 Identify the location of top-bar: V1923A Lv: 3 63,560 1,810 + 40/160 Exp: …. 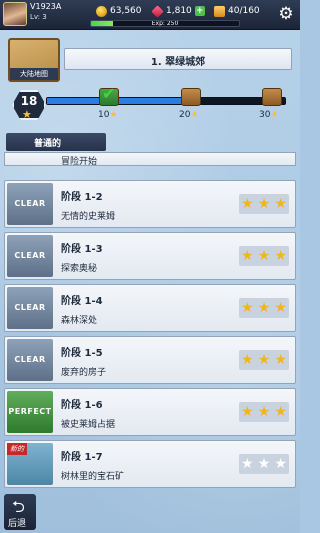
(150, 15).